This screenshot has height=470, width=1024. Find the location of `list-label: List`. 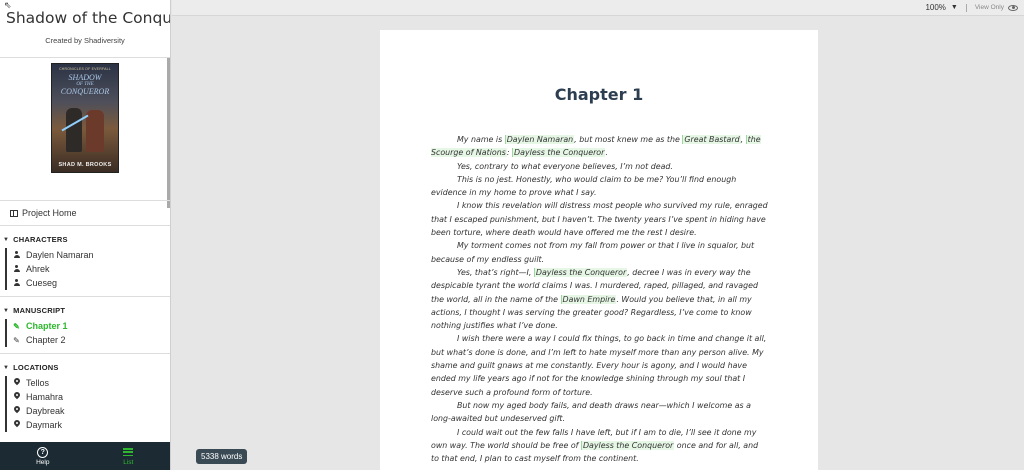

list-label: List is located at coordinates (128, 462).